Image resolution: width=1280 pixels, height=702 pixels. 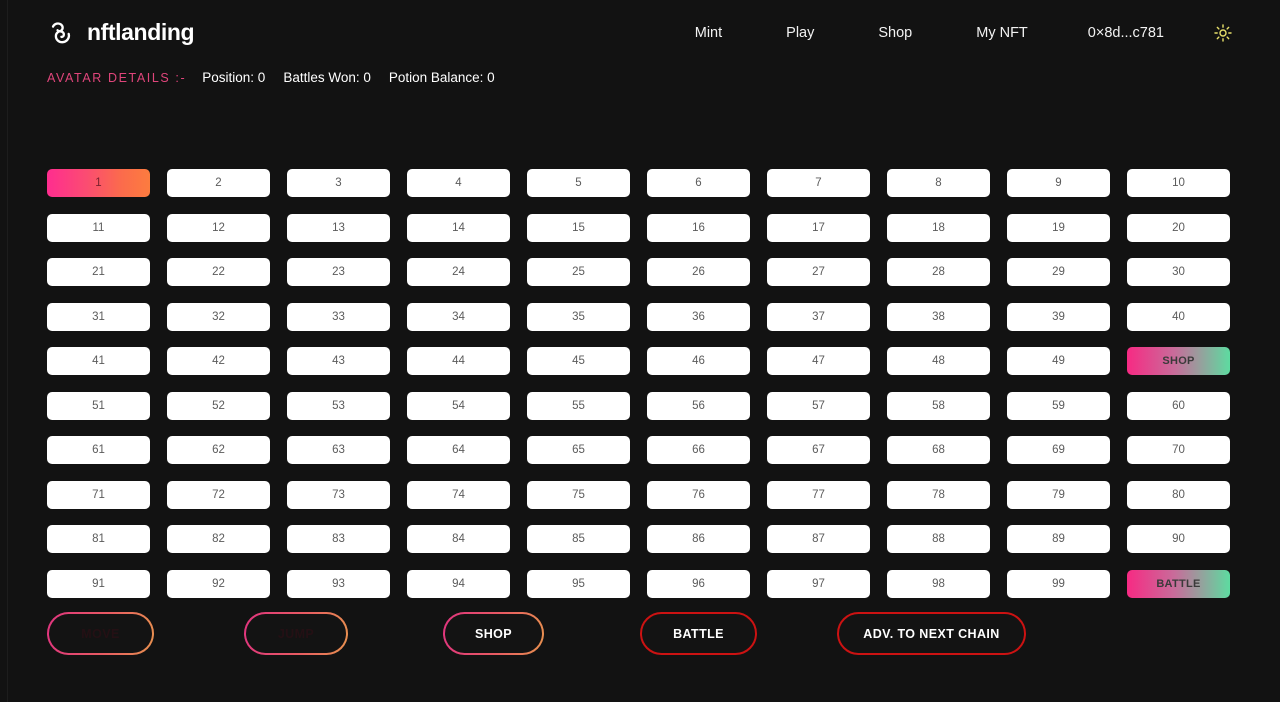 What do you see at coordinates (1126, 33) in the screenshot?
I see `nav-item-wallet-address: 0×8d...c781` at bounding box center [1126, 33].